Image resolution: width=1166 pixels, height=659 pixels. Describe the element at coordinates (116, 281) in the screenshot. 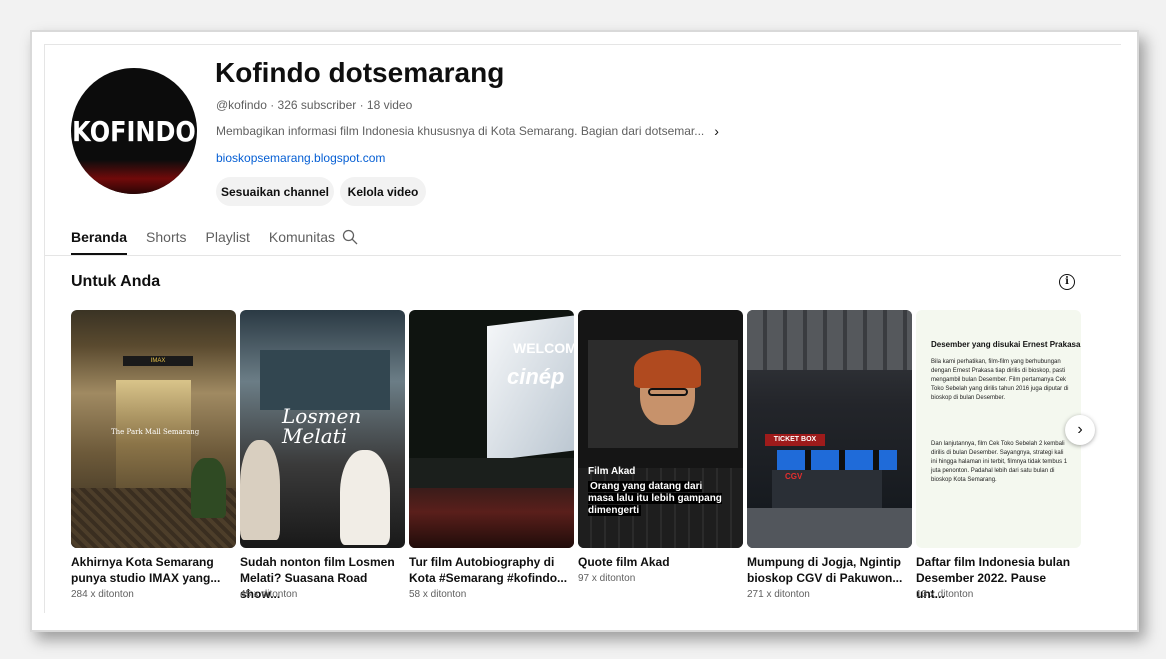

I see `section-title: Untuk Anda` at that location.